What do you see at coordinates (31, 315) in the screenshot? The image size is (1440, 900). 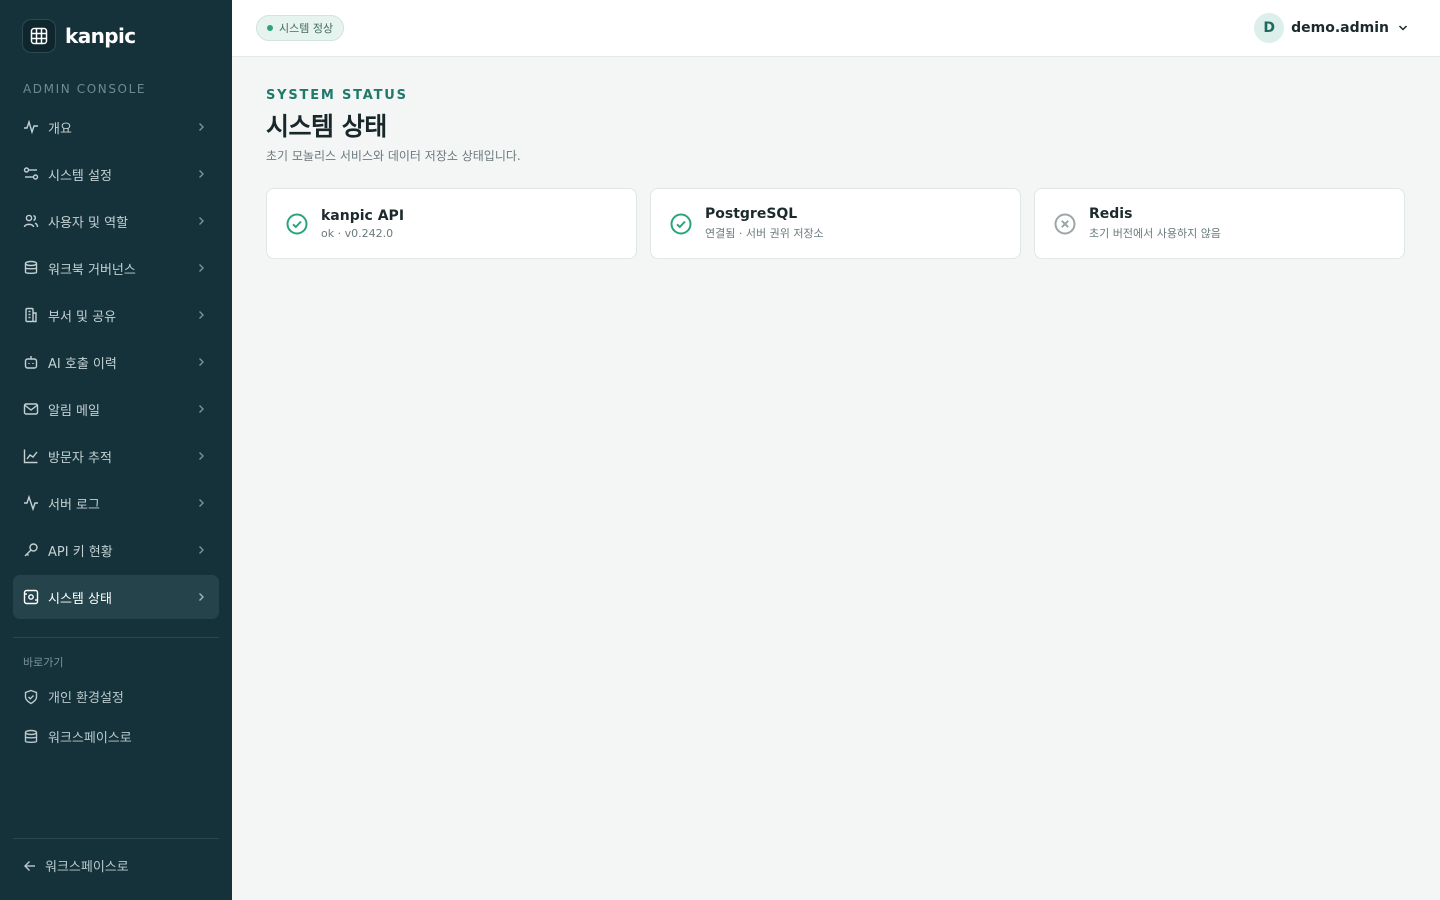 I see `building-icon` at bounding box center [31, 315].